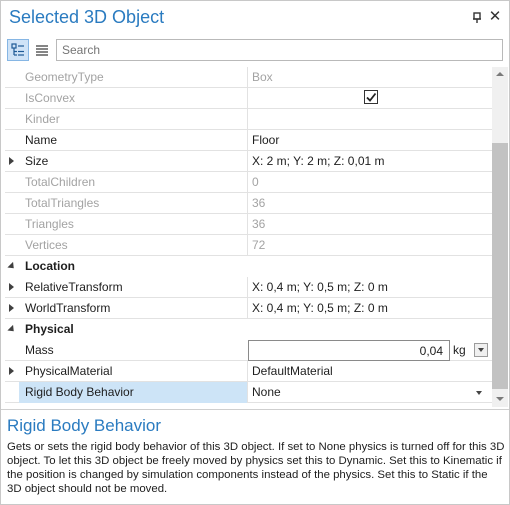 Image resolution: width=510 pixels, height=505 pixels. Describe the element at coordinates (279, 50) in the screenshot. I see `search-input` at that location.